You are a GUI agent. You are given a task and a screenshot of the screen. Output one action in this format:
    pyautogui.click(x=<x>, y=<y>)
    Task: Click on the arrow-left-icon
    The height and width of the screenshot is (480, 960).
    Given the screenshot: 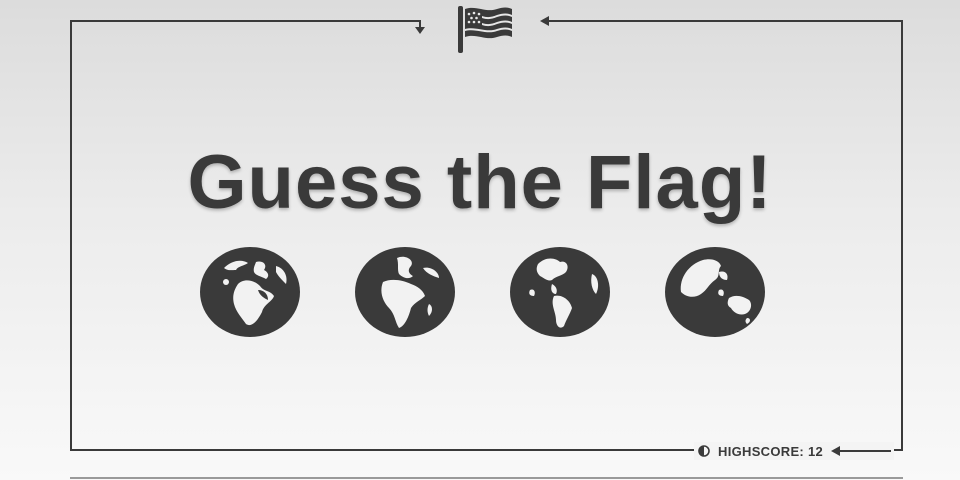 What is the action you would take?
    pyautogui.click(x=861, y=451)
    